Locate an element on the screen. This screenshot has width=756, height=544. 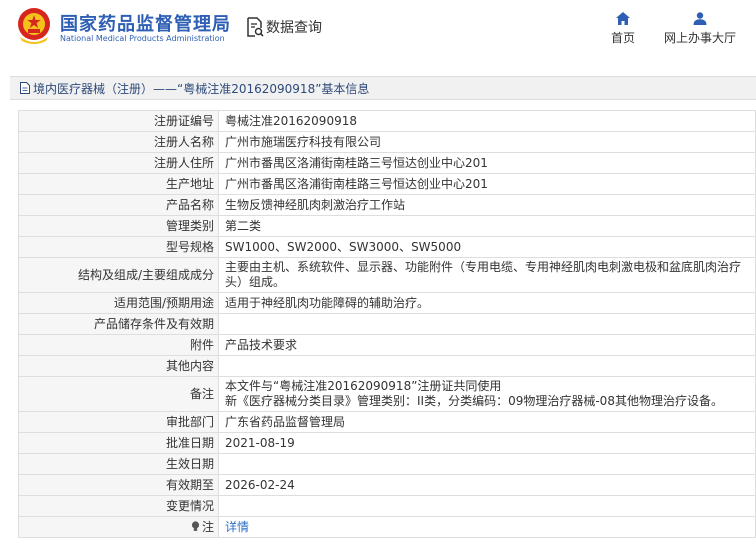
table-row: 适用范围/预期用途 适用于神经肌肉功能障碍的辅助治疗。 is located at coordinates (387, 303).